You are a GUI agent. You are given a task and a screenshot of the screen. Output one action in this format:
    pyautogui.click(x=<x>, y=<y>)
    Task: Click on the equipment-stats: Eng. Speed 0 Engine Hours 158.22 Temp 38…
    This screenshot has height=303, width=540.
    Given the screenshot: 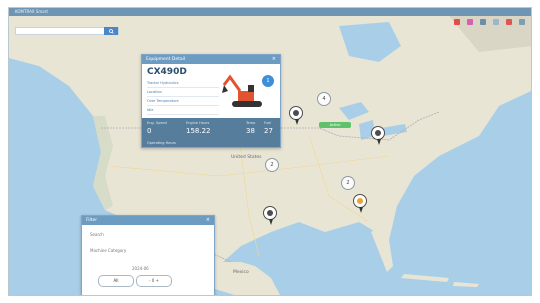 What is the action you would take?
    pyautogui.click(x=211, y=132)
    